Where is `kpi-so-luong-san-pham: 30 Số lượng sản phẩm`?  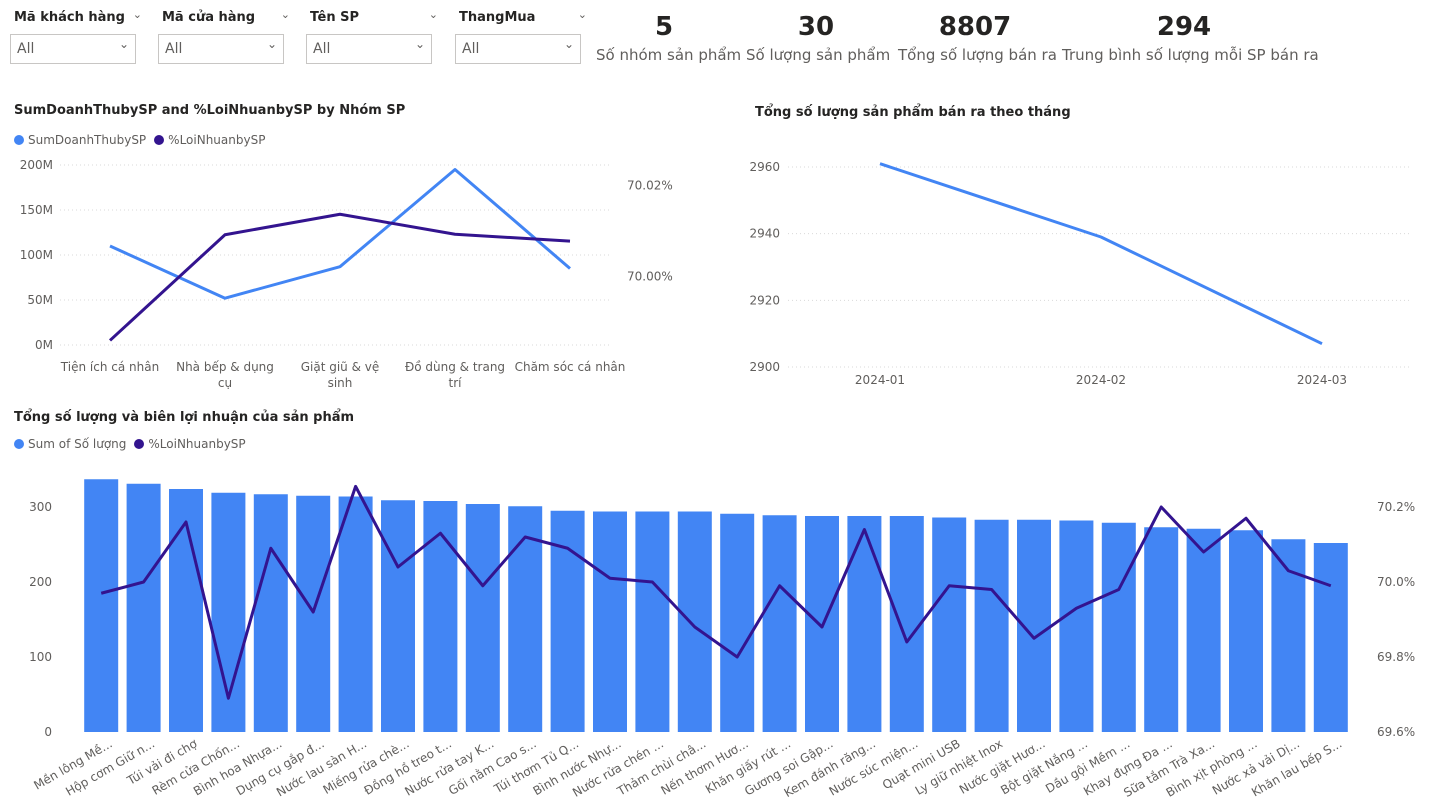 kpi-so-luong-san-pham: 30 Số lượng sản phẩm is located at coordinates (818, 38).